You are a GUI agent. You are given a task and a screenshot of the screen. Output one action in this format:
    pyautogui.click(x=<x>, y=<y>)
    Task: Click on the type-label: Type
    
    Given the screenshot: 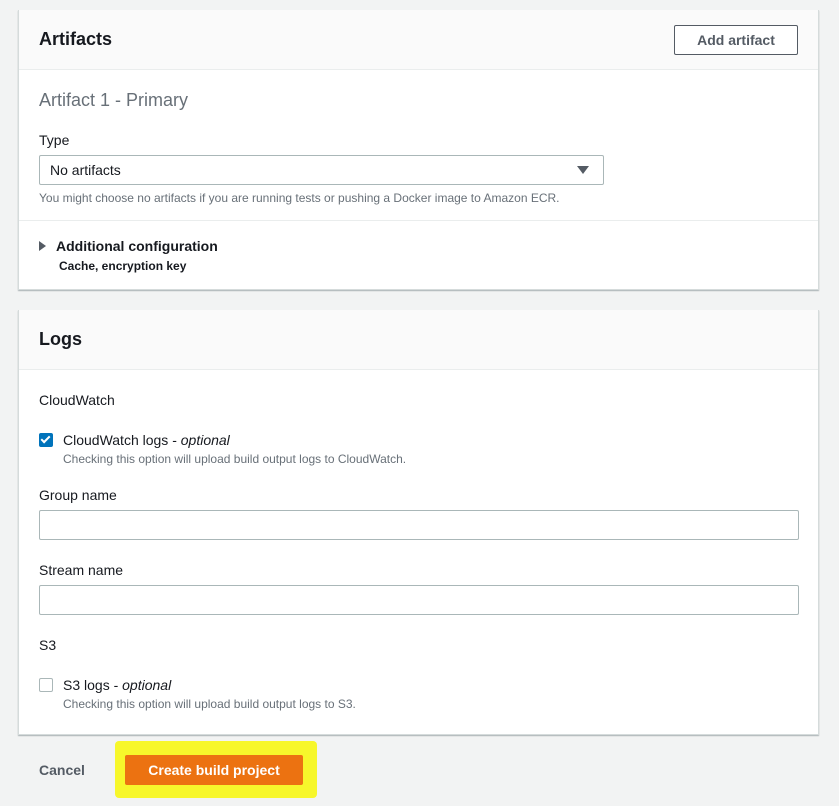 What is the action you would take?
    pyautogui.click(x=54, y=140)
    